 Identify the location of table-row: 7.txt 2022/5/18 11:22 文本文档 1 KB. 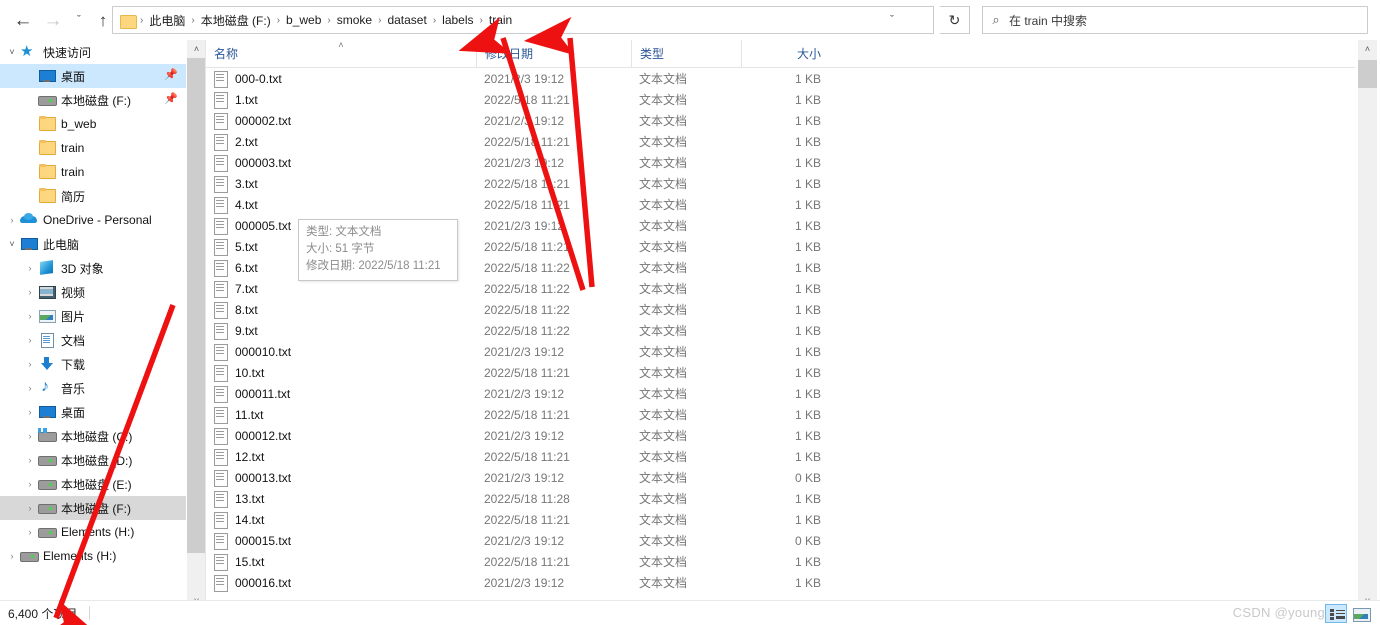
(780, 288).